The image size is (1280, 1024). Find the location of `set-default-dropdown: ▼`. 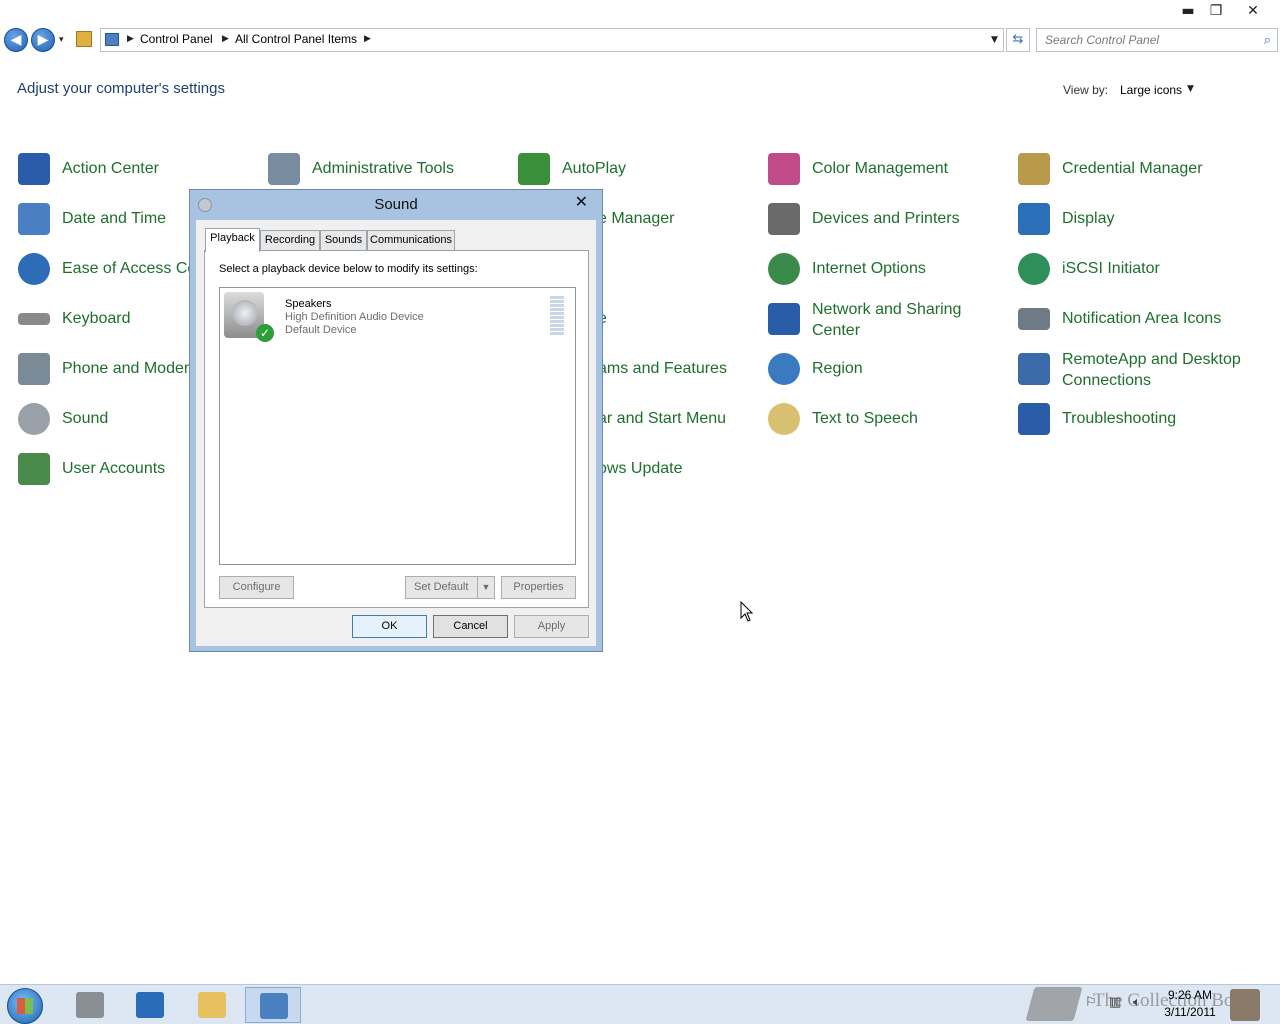

set-default-dropdown: ▼ is located at coordinates (486, 587).